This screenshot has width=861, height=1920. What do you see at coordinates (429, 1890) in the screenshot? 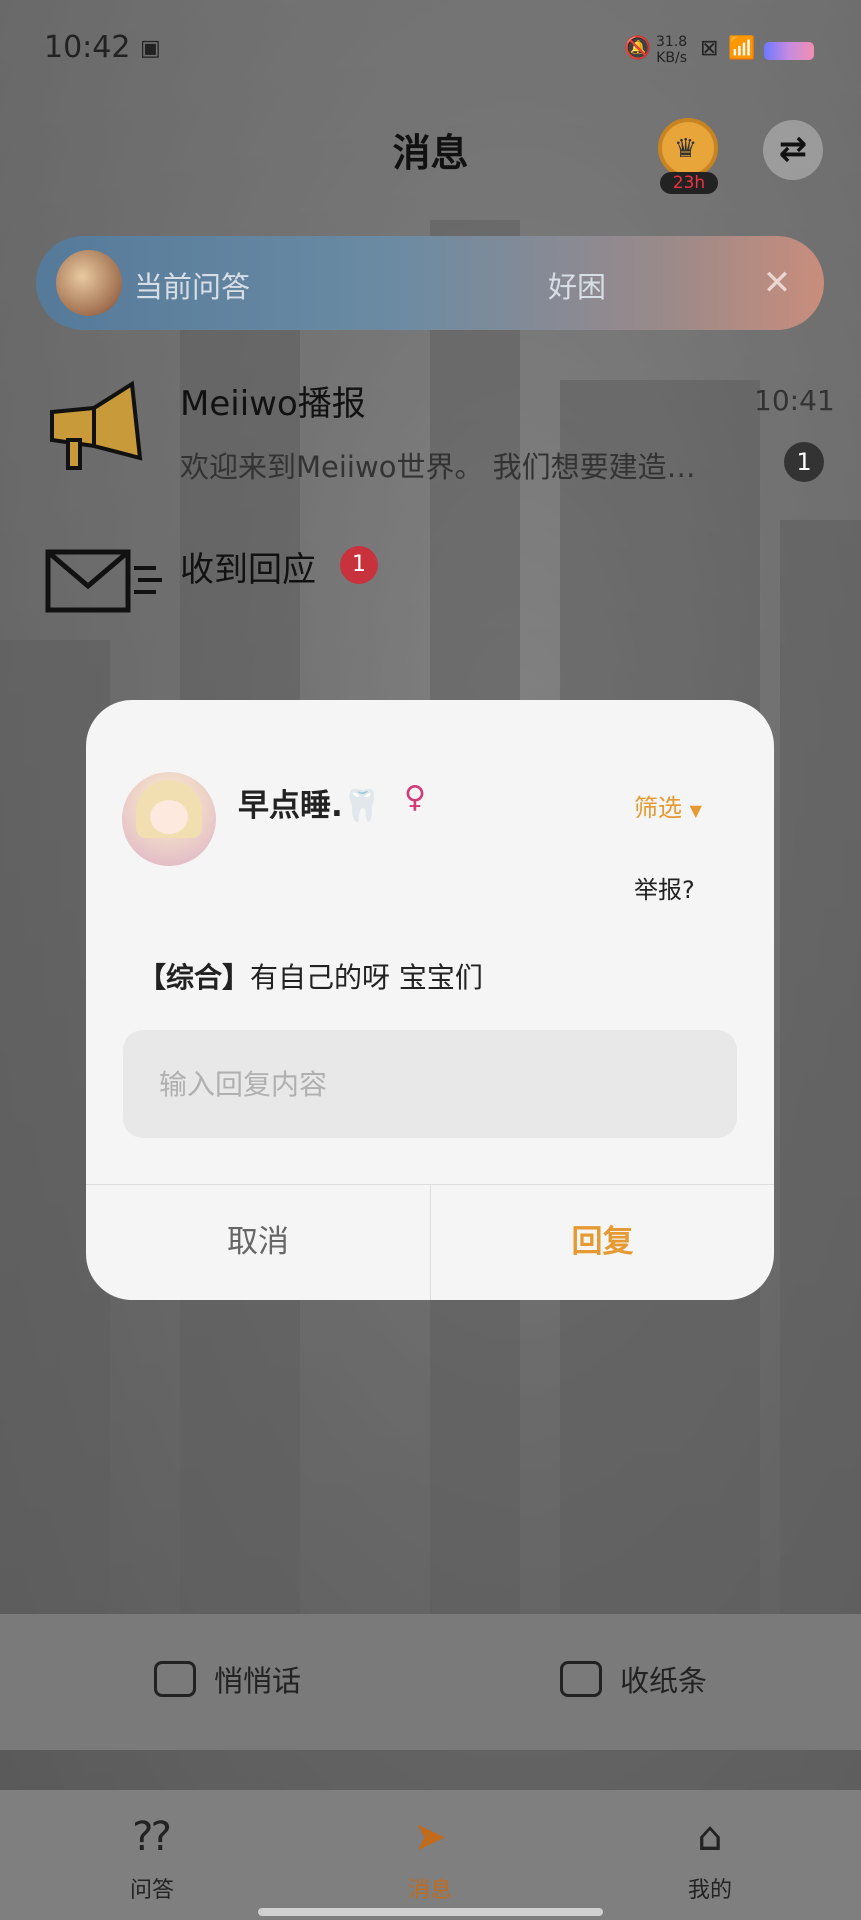
I see `nav-label: 消息` at bounding box center [429, 1890].